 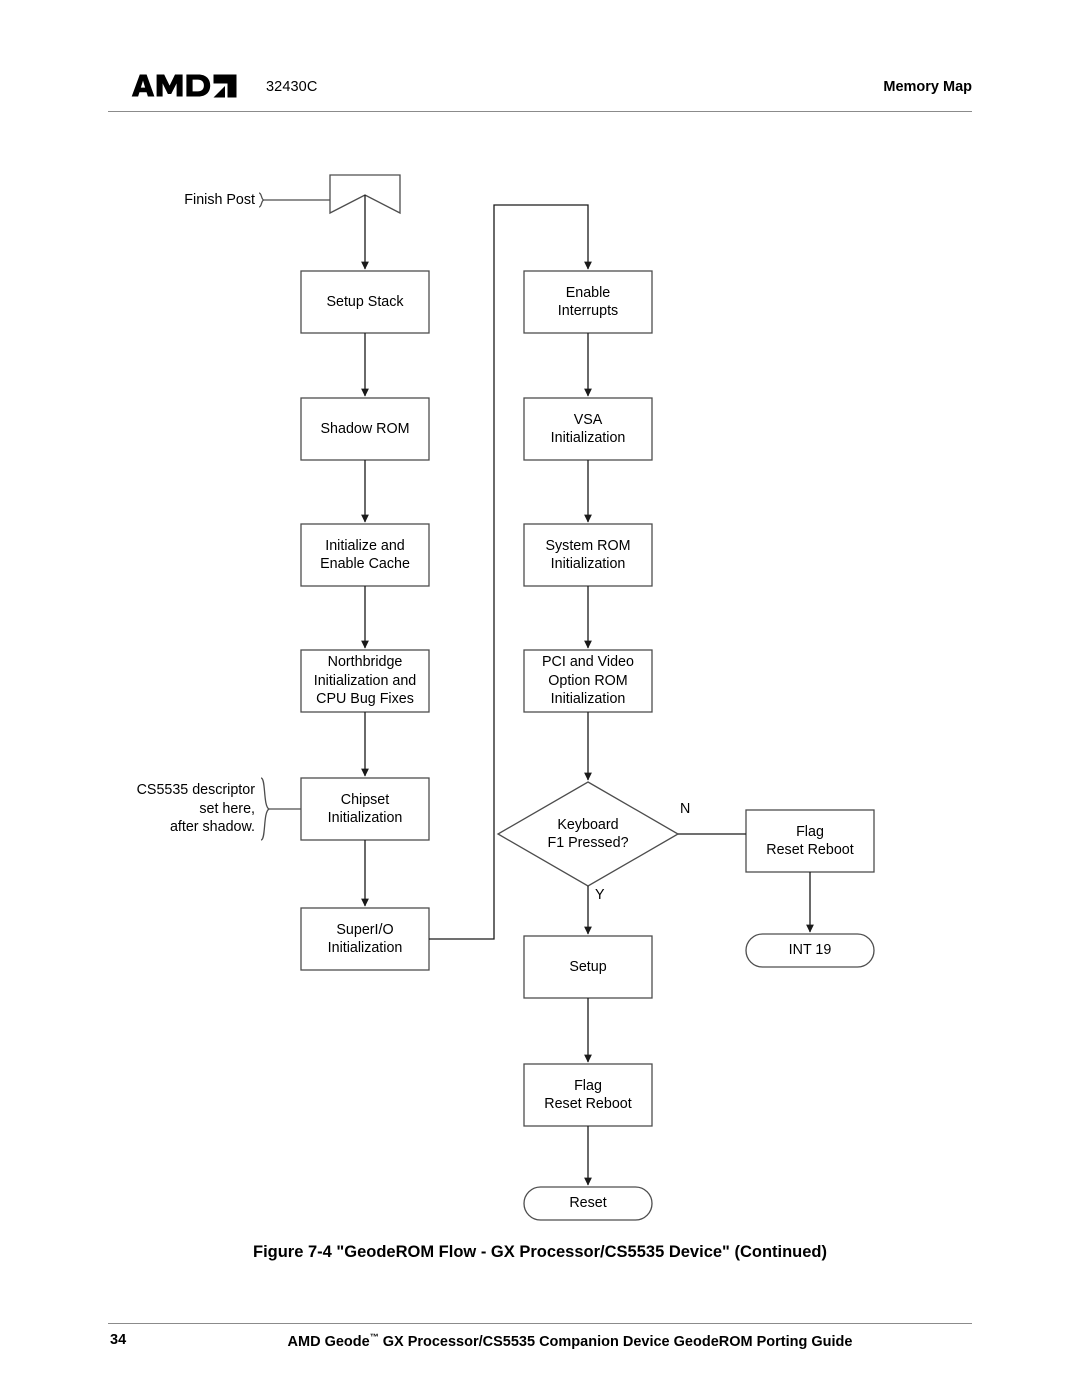 I want to click on footer-divider, so click(x=540, y=1323).